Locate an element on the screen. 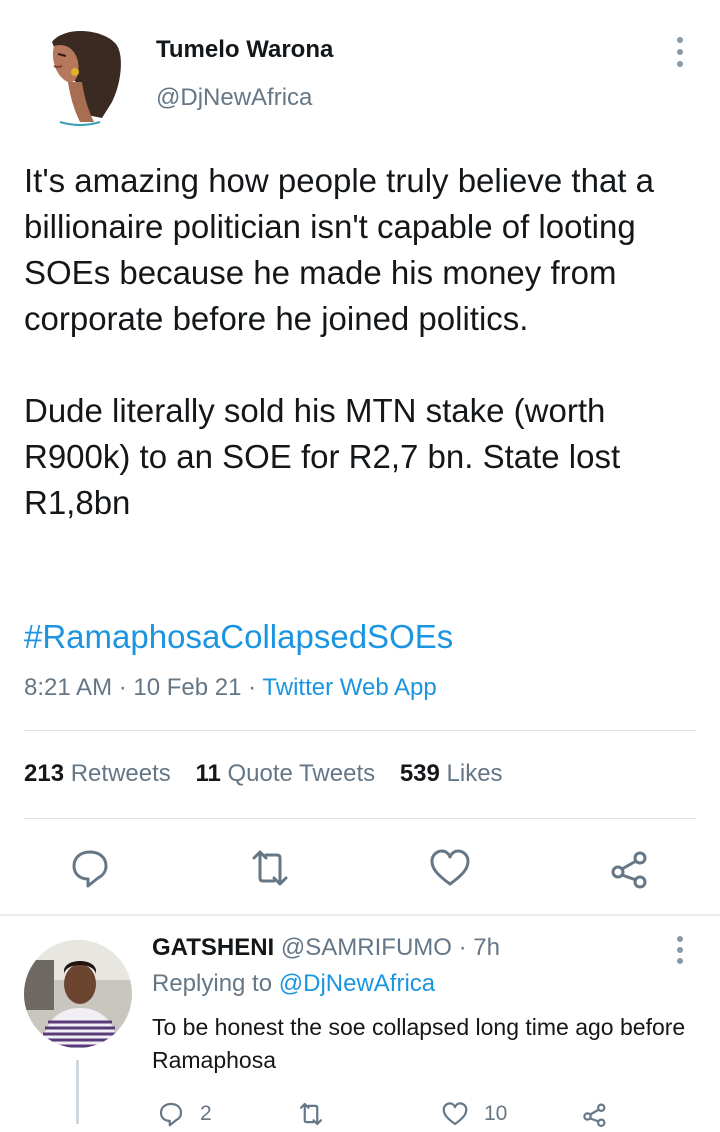 The height and width of the screenshot is (1132, 720). tweet-stats: 213 Retweets 11 Quote Tweets 539 Likes is located at coordinates (263, 774).